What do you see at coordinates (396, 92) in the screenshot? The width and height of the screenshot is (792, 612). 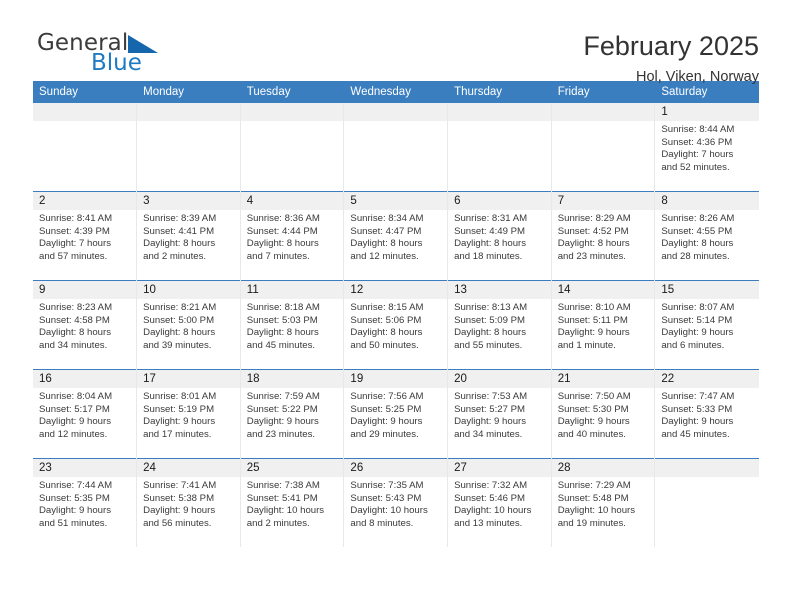 I see `weekday-header-wednesday: Wednesday` at bounding box center [396, 92].